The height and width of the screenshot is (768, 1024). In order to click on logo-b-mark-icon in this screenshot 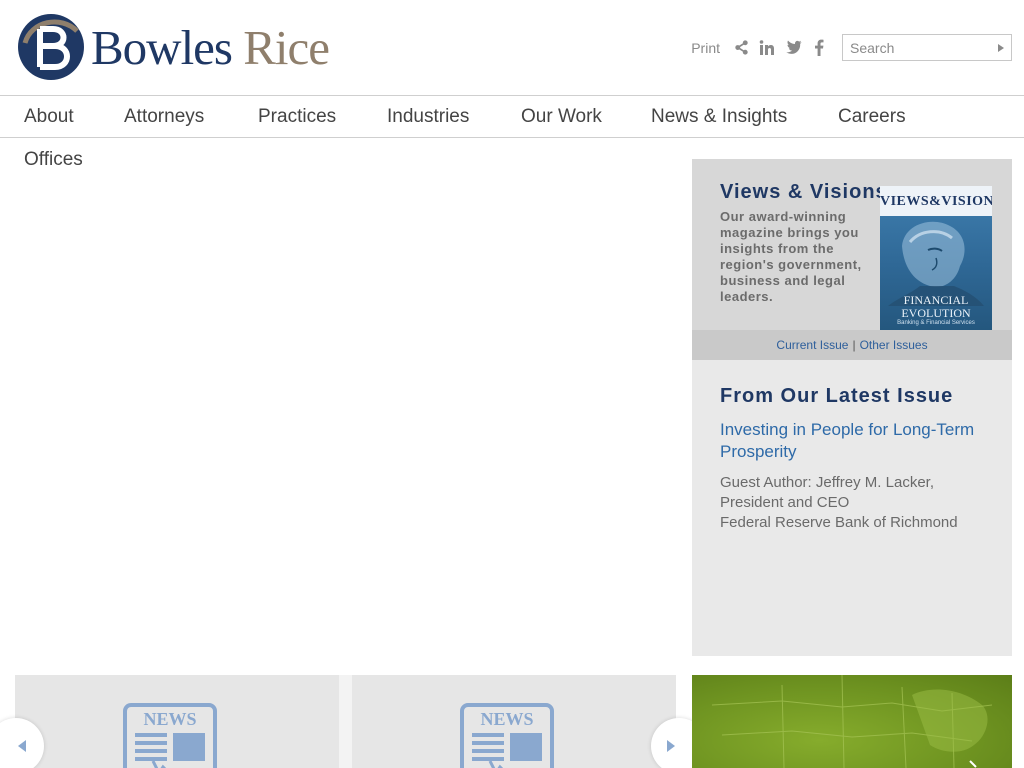, I will do `click(51, 47)`.